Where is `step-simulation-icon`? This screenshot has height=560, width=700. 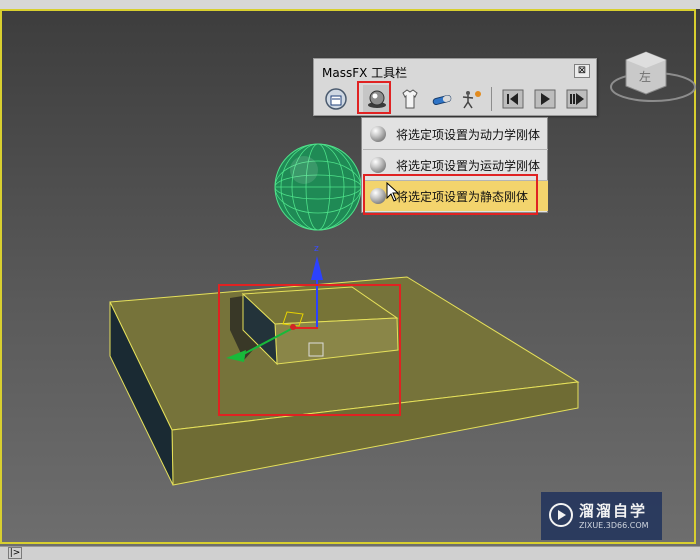 step-simulation-icon is located at coordinates (577, 99).